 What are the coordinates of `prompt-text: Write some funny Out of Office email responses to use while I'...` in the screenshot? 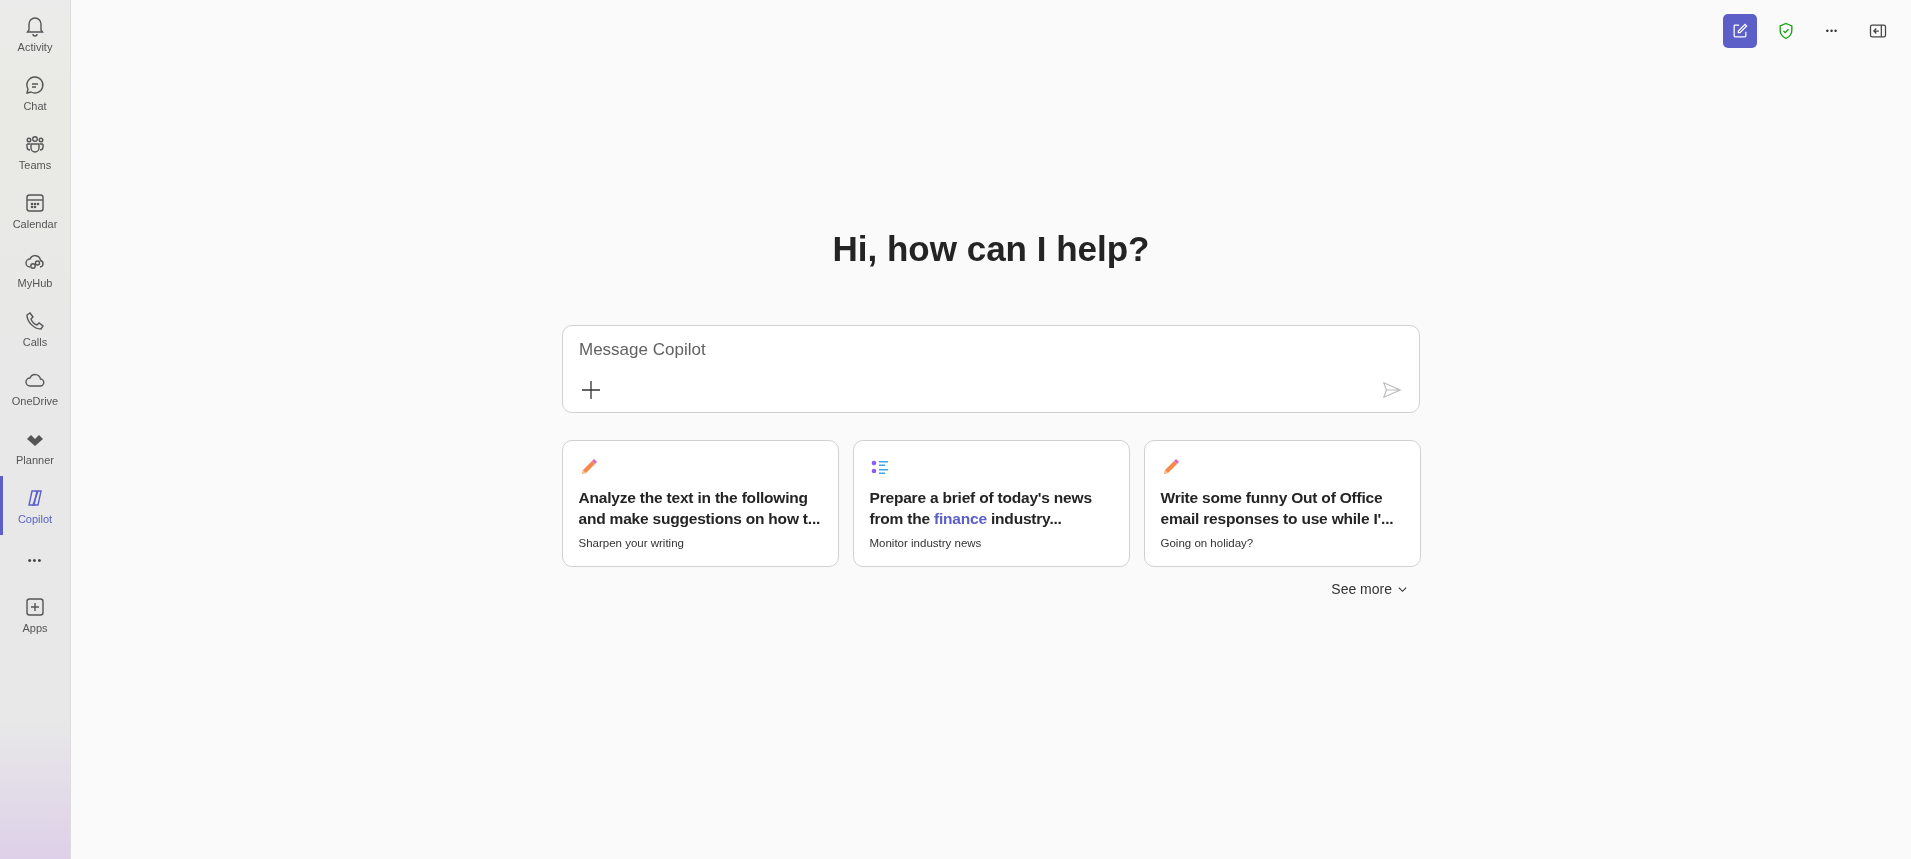 It's located at (1277, 508).